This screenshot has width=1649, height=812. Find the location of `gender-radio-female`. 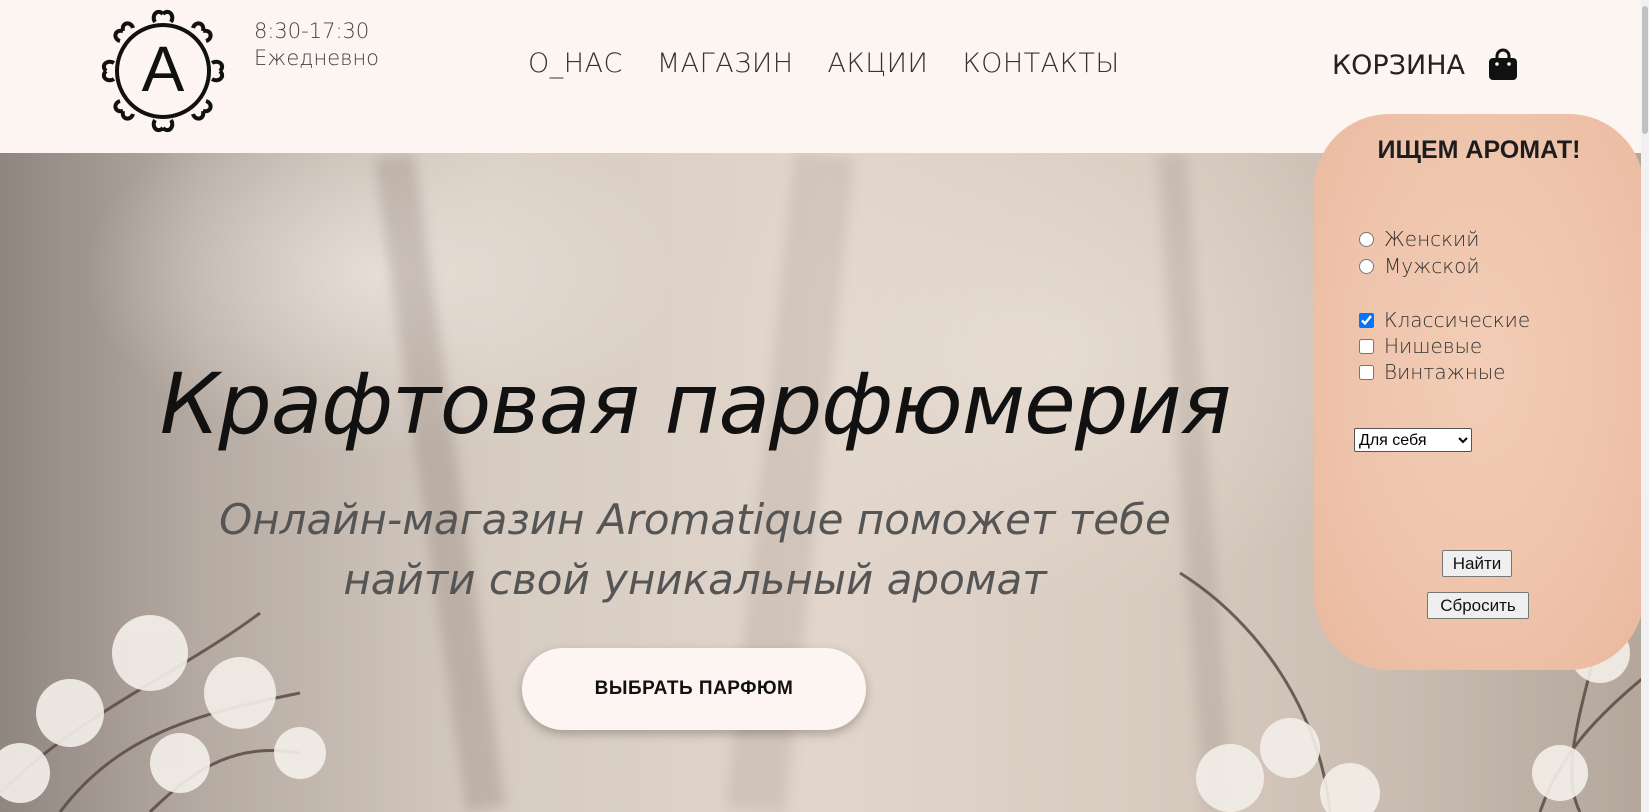

gender-radio-female is located at coordinates (1366, 239).